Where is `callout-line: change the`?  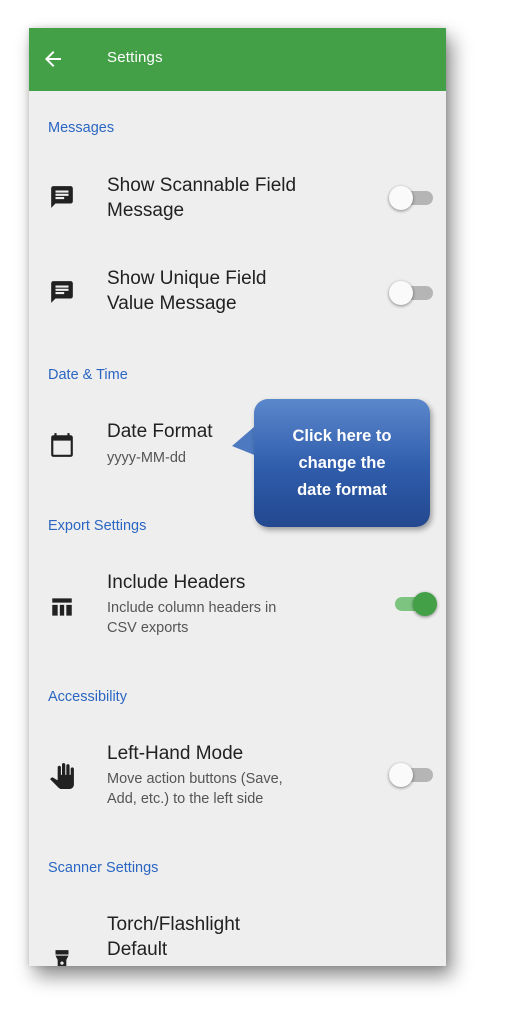 callout-line: change the is located at coordinates (342, 462).